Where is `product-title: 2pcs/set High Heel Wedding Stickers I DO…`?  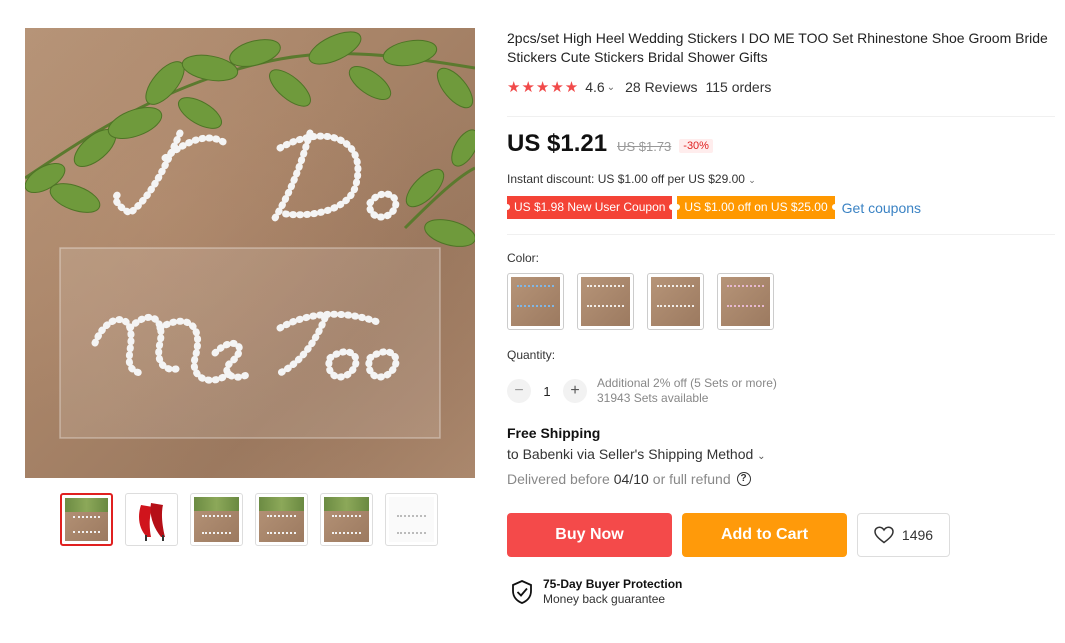 product-title: 2pcs/set High Heel Wedding Stickers I DO… is located at coordinates (777, 47).